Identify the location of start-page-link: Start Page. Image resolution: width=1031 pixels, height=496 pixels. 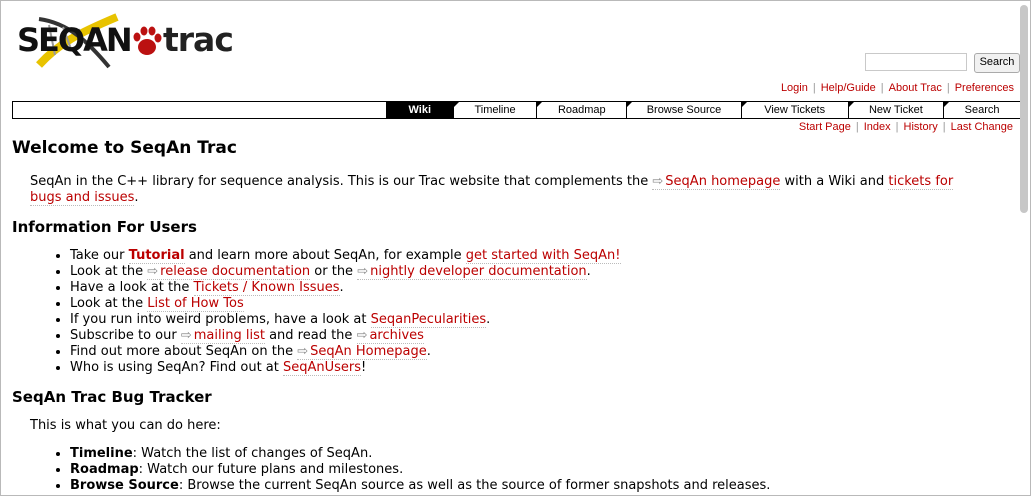
(825, 127).